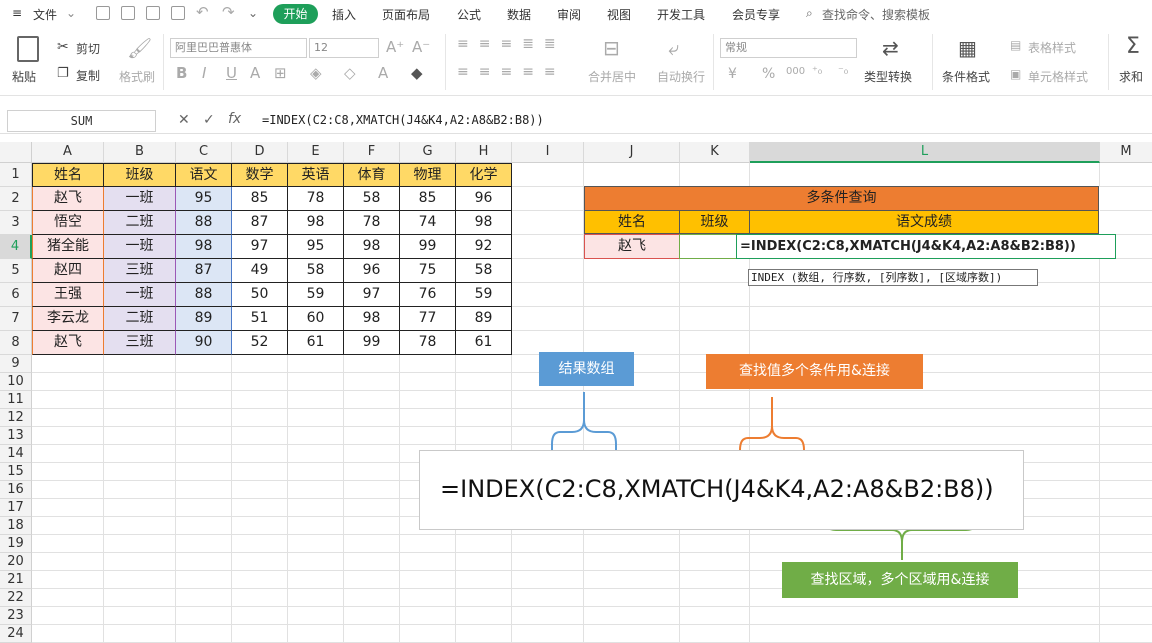  Describe the element at coordinates (511, 72) in the screenshot. I see `align-horizontal-icons: ≡≡≡≡≡` at that location.